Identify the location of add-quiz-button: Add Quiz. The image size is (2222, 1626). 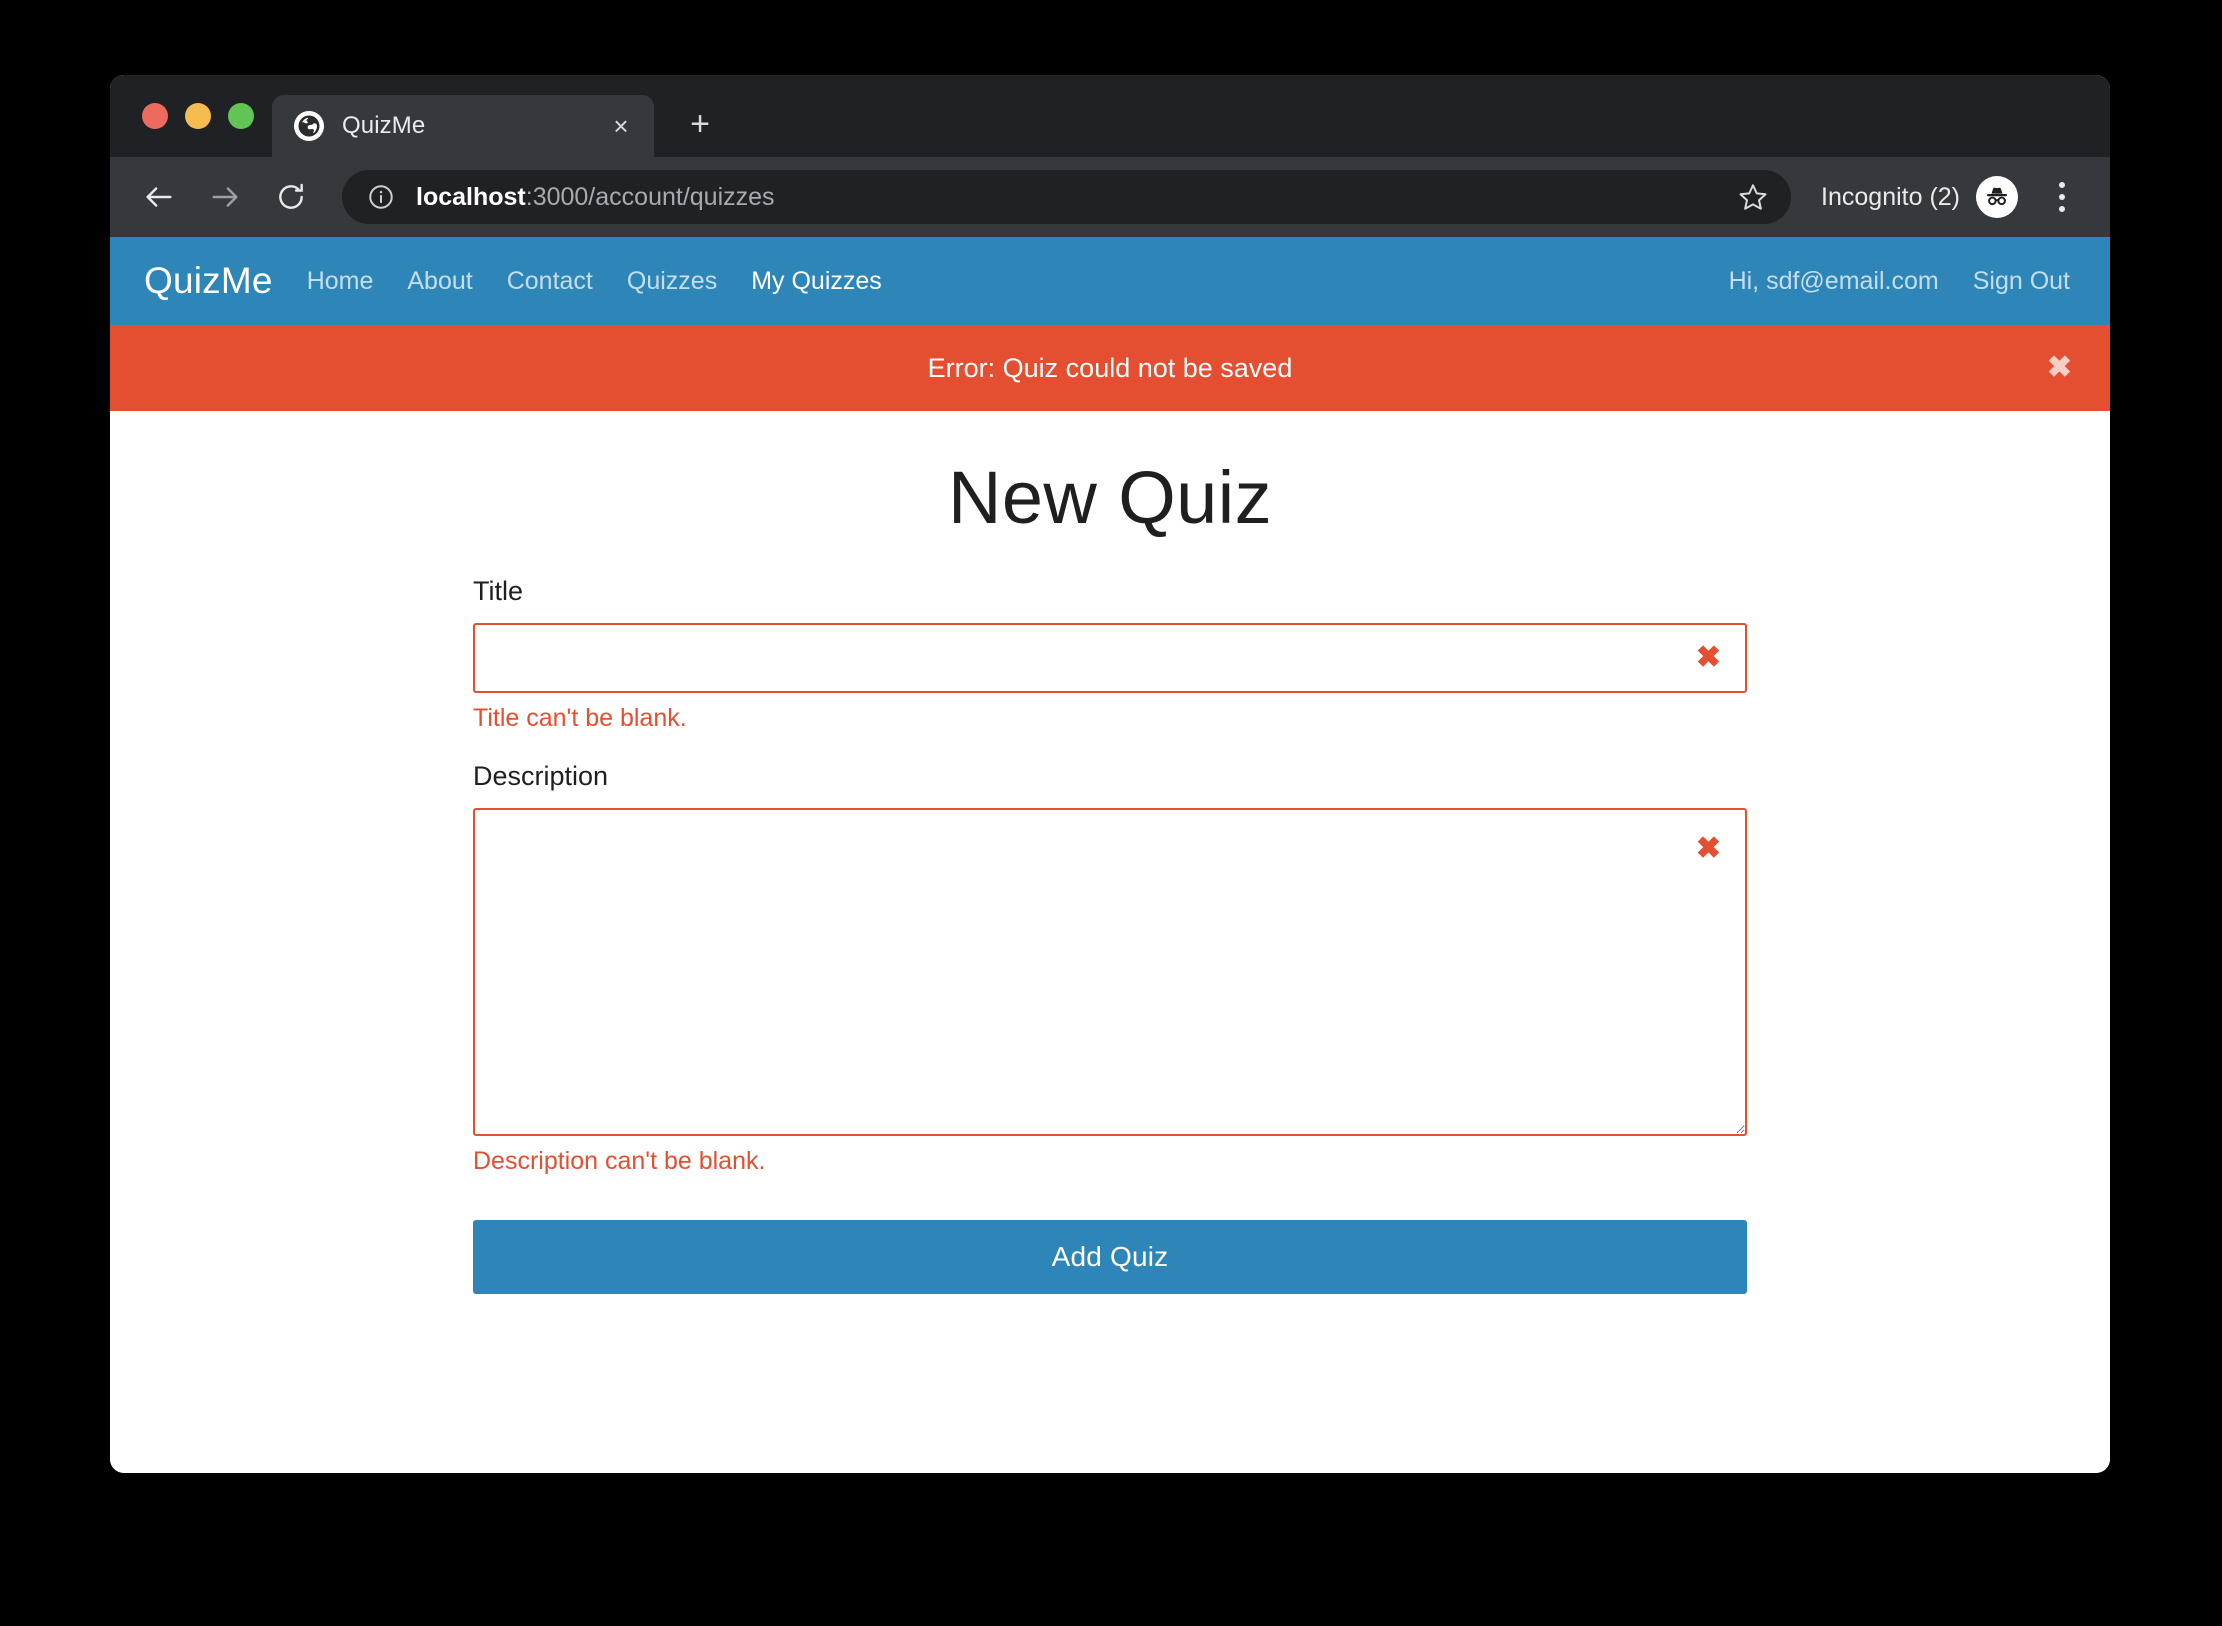
(1110, 1257).